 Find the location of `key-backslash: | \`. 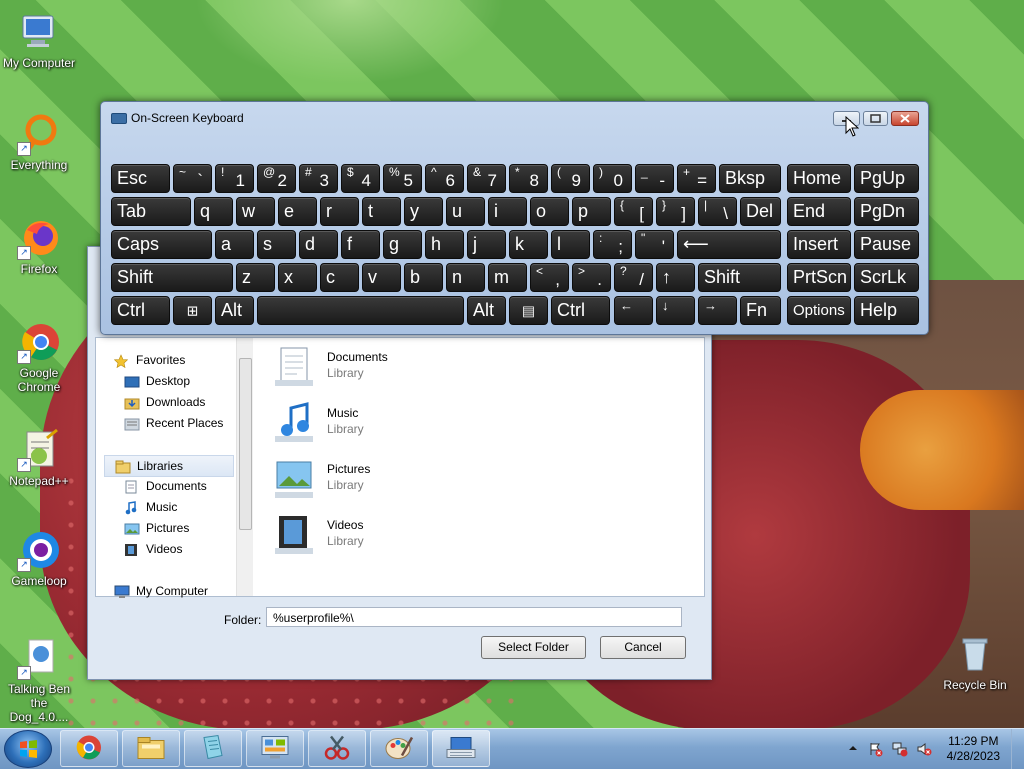

key-backslash: | \ is located at coordinates (717, 211).